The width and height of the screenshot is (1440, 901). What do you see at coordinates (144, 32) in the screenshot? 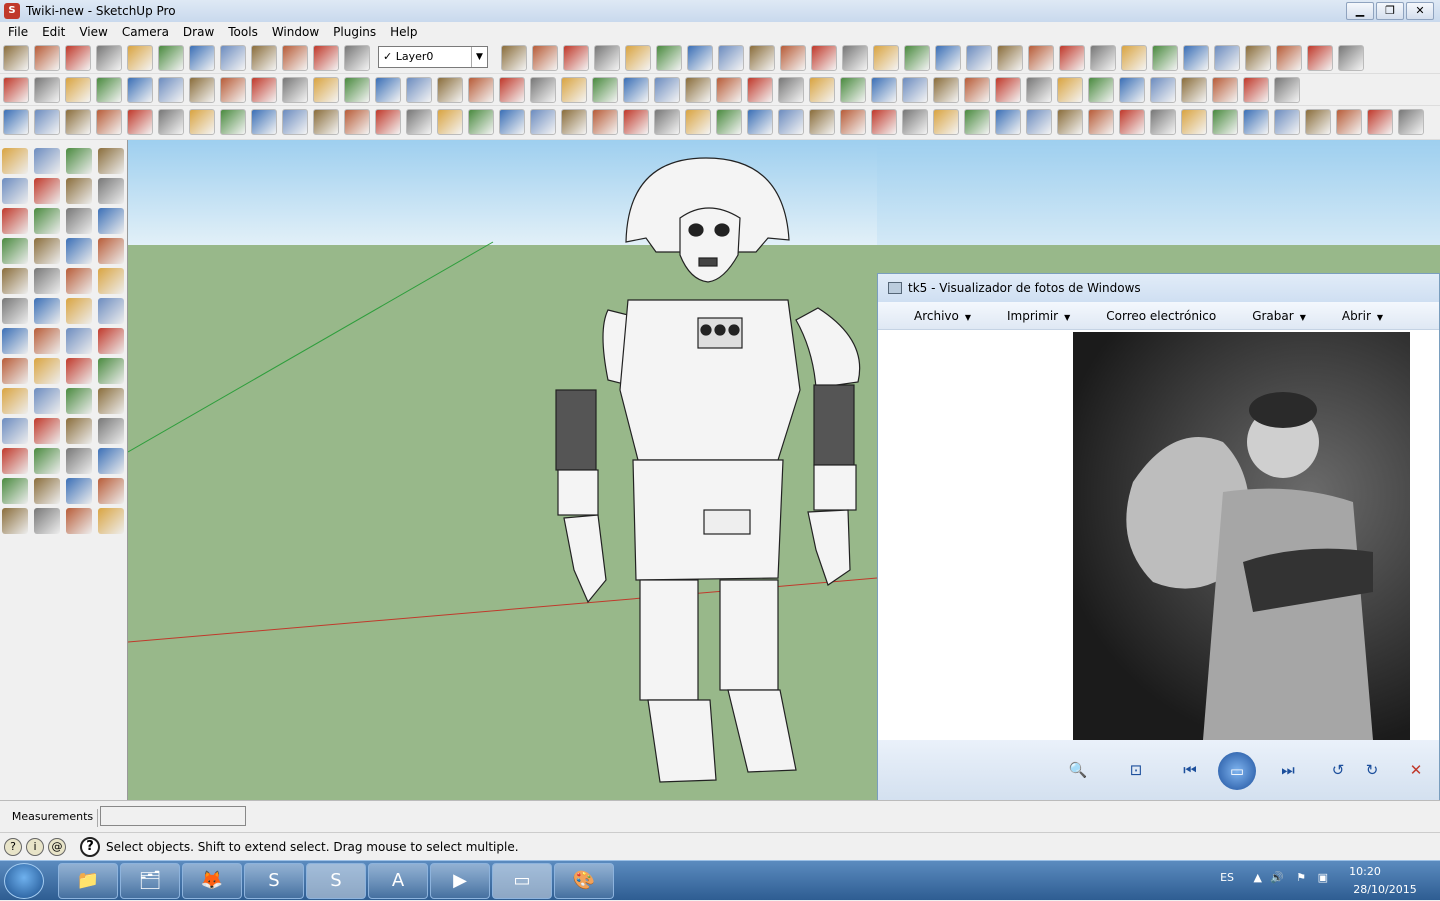
I see `menu-camera: Camera` at bounding box center [144, 32].